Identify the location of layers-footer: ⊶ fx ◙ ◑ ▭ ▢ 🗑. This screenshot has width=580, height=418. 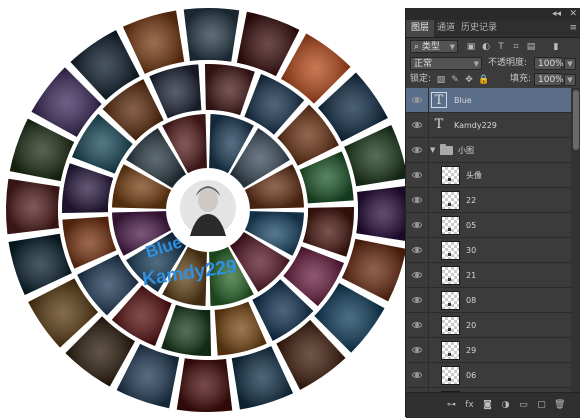
(493, 405).